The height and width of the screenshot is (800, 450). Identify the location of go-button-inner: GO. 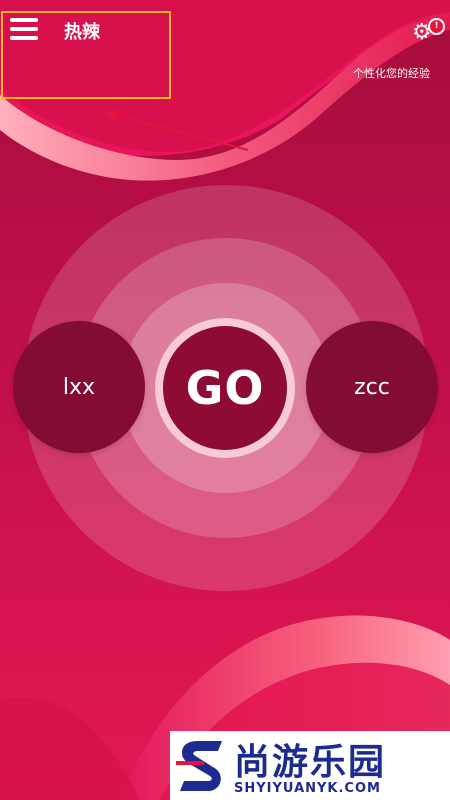
(225, 388).